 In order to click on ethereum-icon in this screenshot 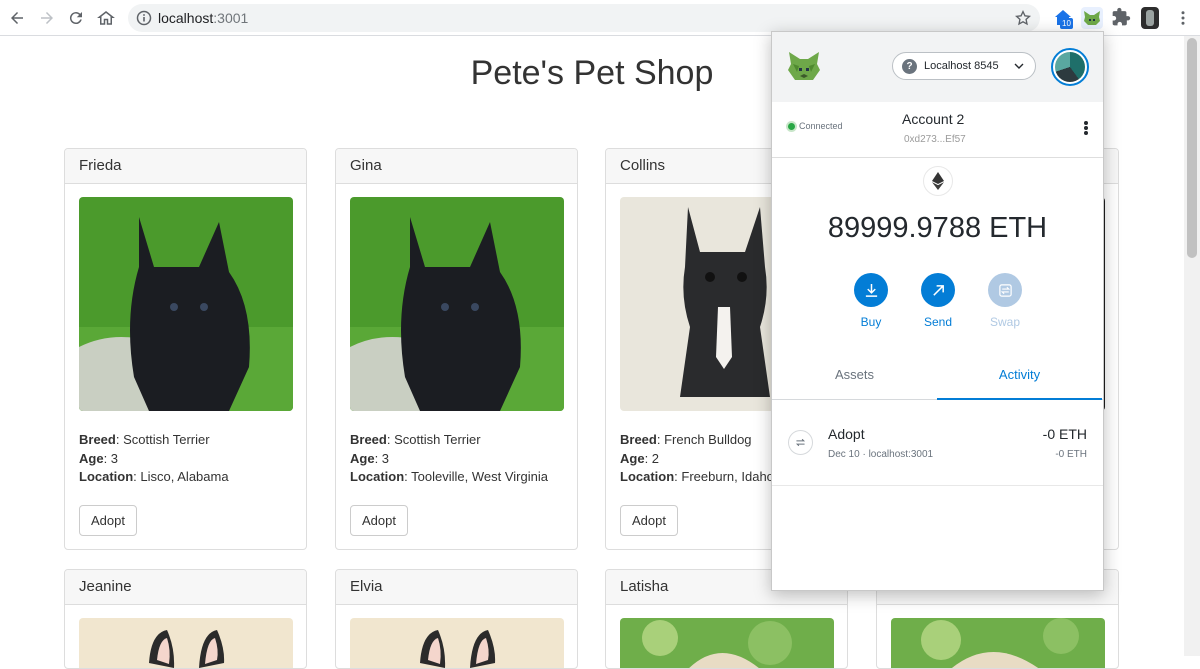, I will do `click(938, 181)`.